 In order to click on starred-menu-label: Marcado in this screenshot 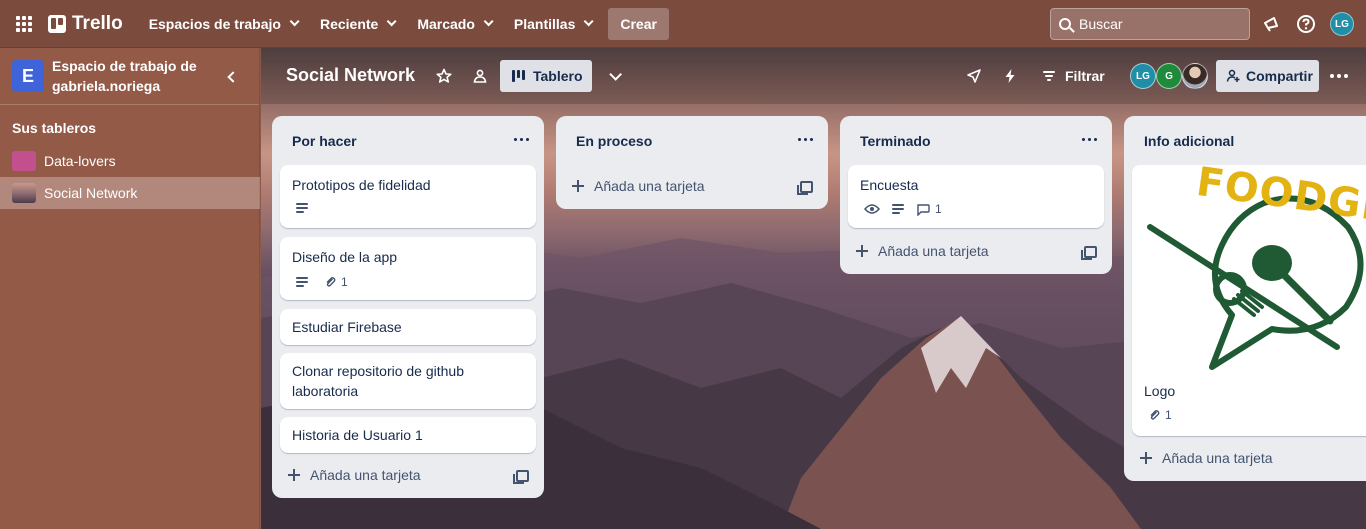, I will do `click(446, 23)`.